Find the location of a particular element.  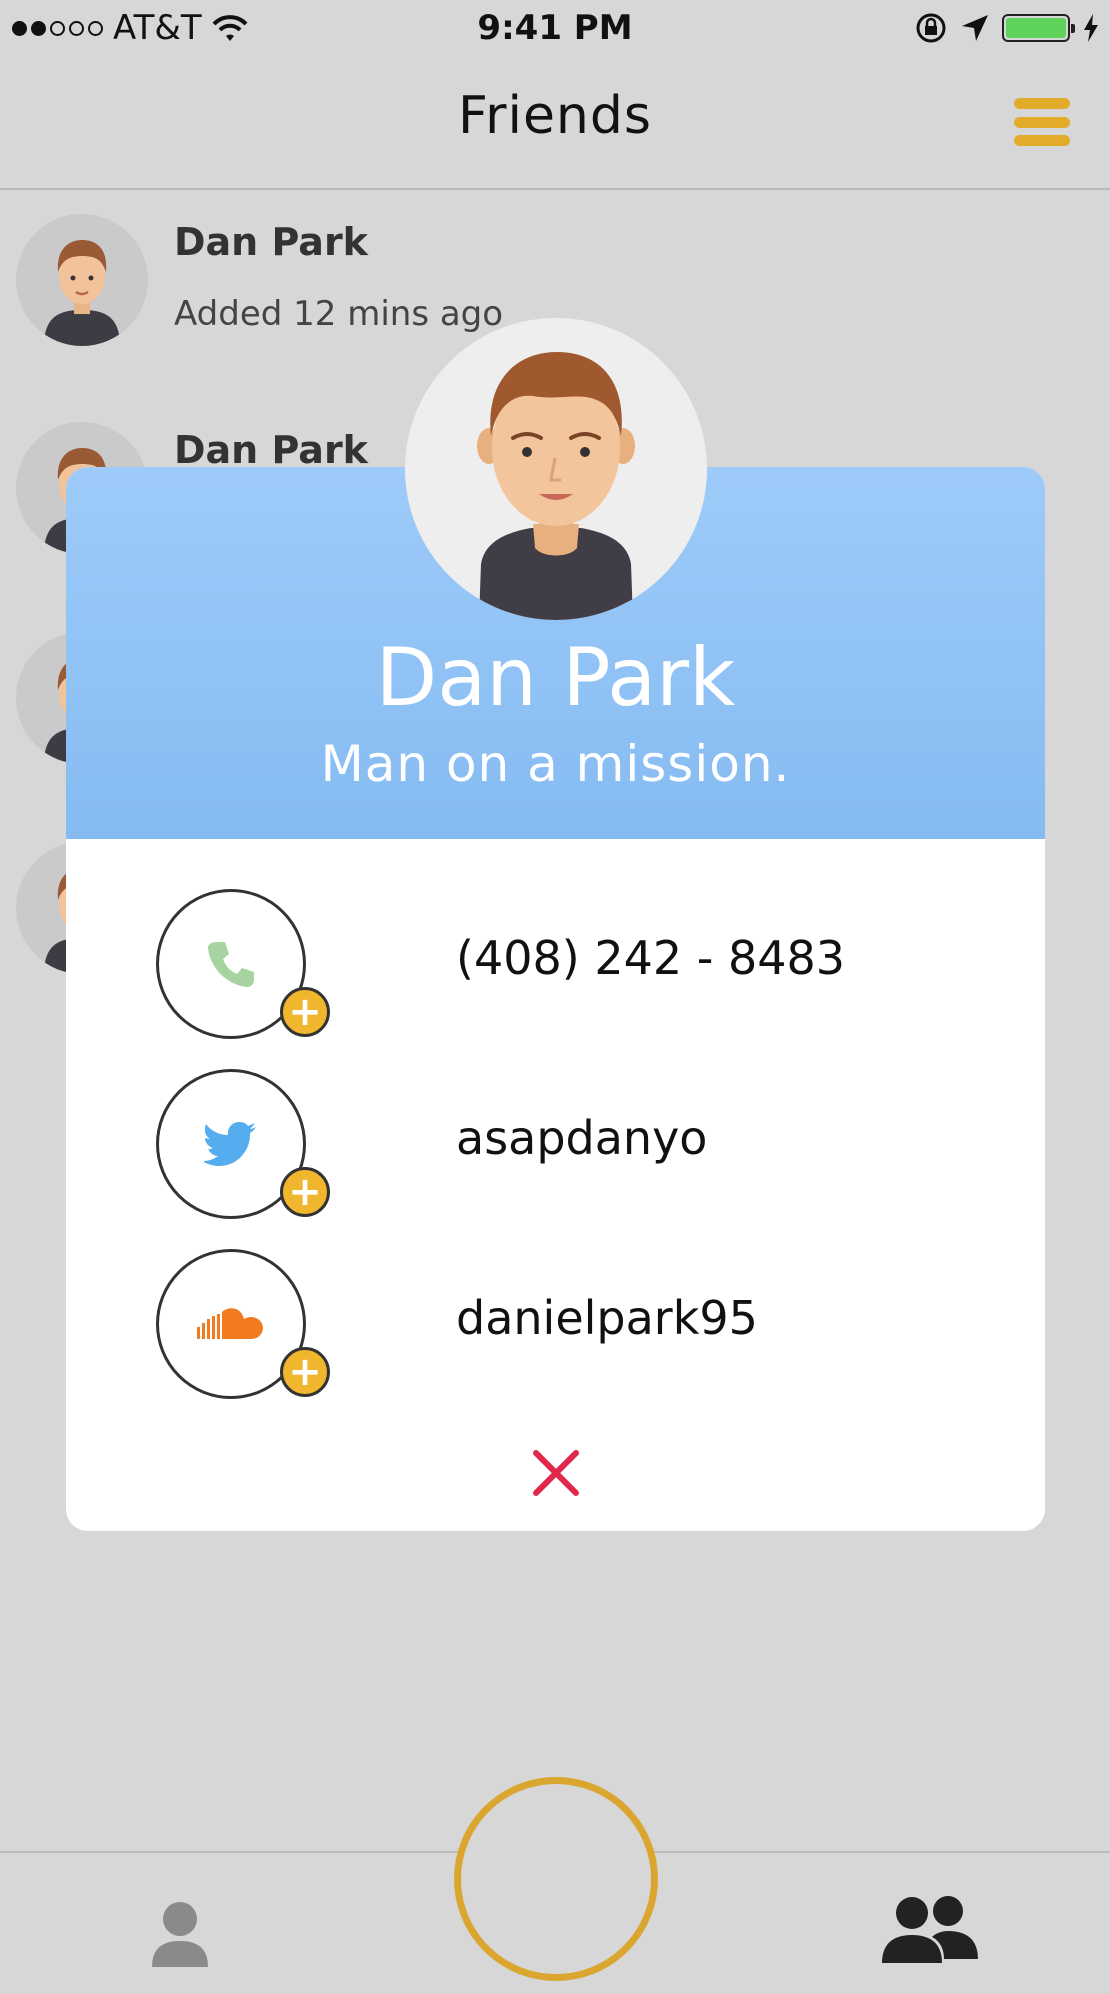

profile-avatar is located at coordinates (556, 469).